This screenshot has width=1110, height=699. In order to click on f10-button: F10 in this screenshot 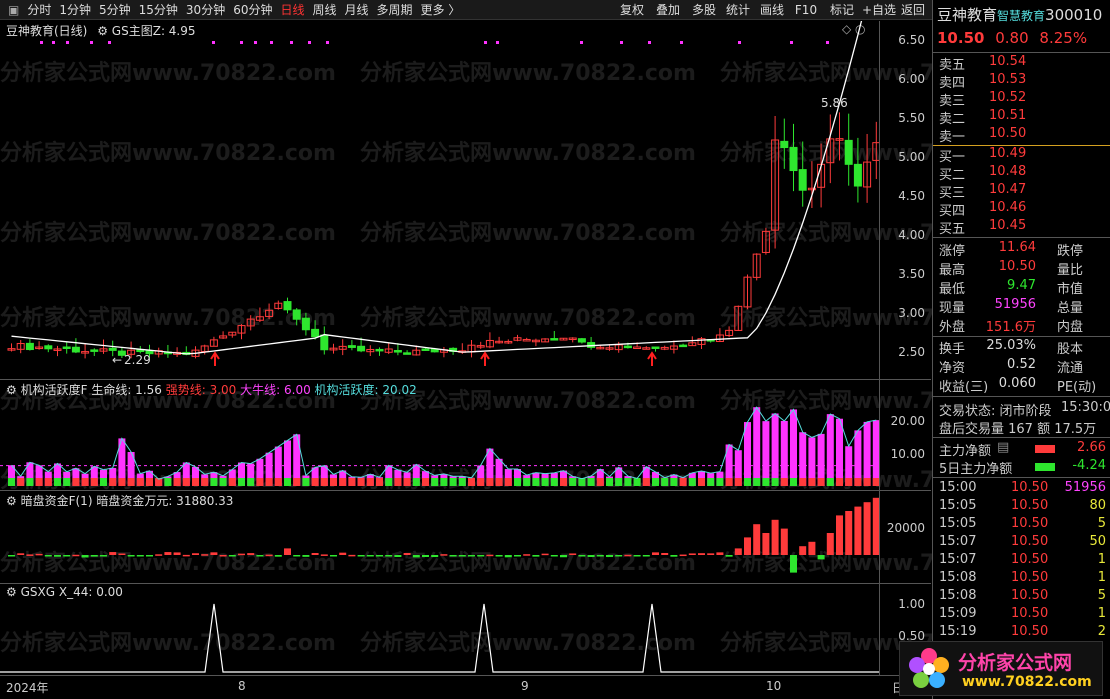, I will do `click(806, 10)`.